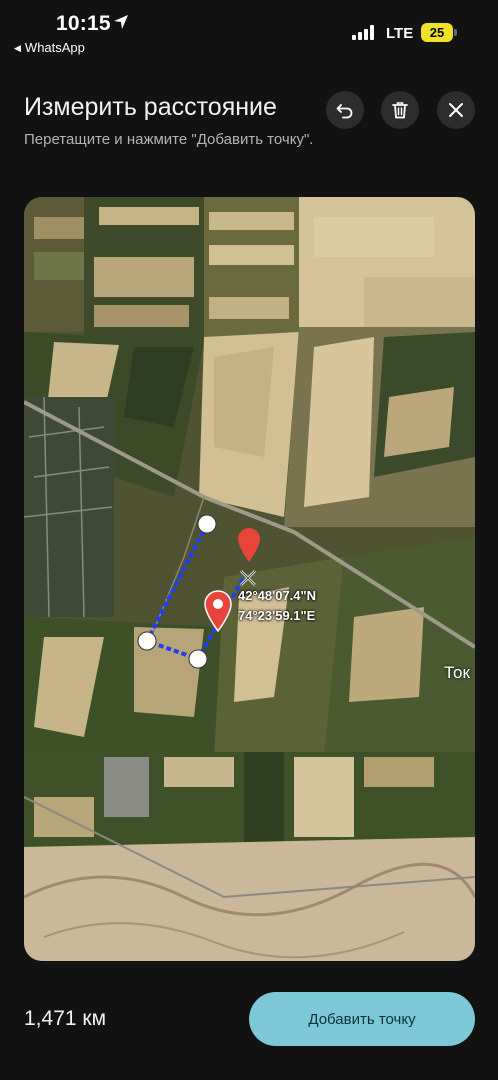  I want to click on dropped-pin-icon, so click(218, 611).